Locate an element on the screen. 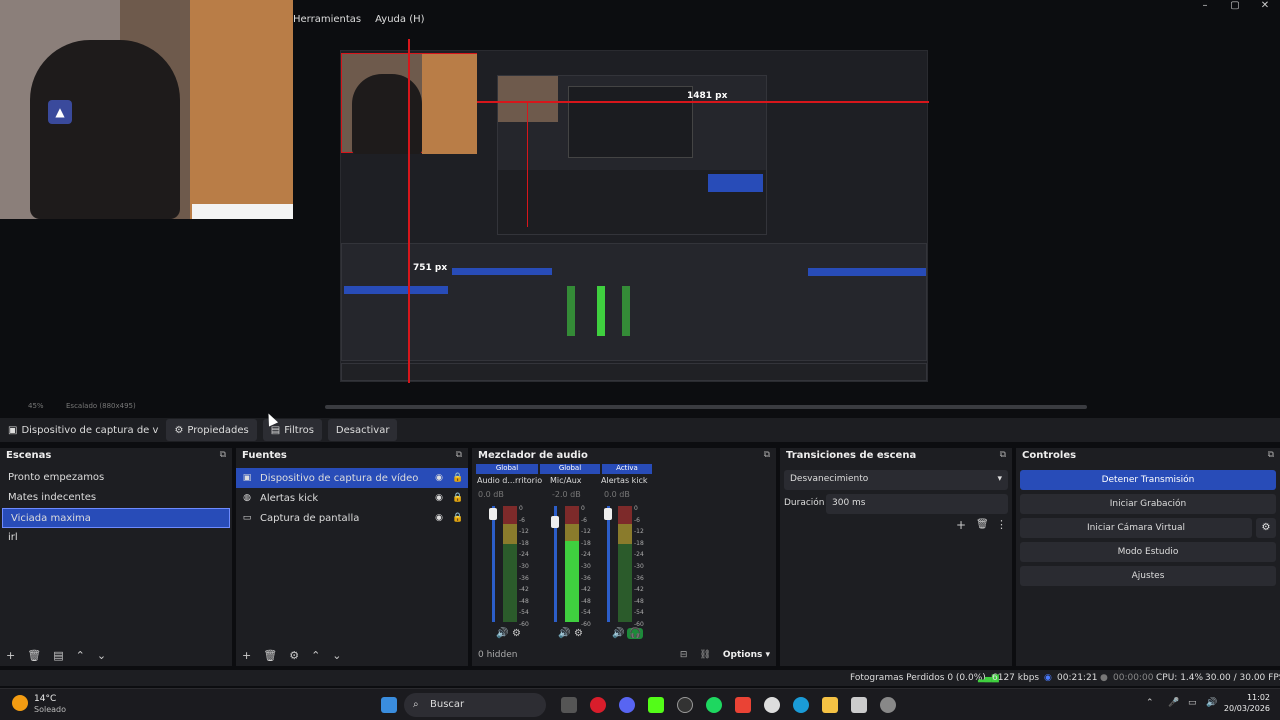  spotify-icon is located at coordinates (714, 705).